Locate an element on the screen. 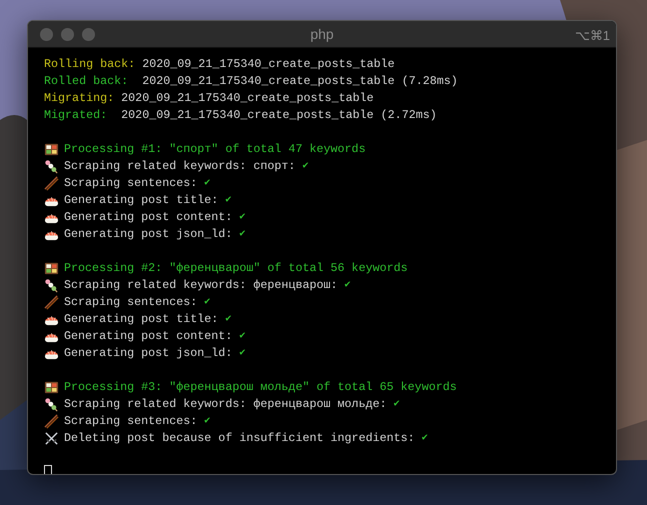 The image size is (647, 505). minimize-button is located at coordinates (67, 34).